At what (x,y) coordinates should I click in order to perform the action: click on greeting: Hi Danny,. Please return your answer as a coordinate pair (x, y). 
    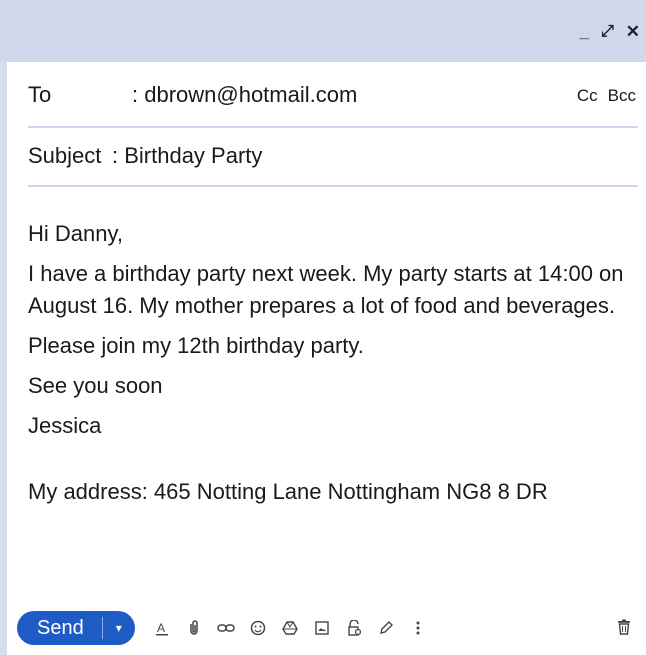
    Looking at the image, I should click on (75, 233).